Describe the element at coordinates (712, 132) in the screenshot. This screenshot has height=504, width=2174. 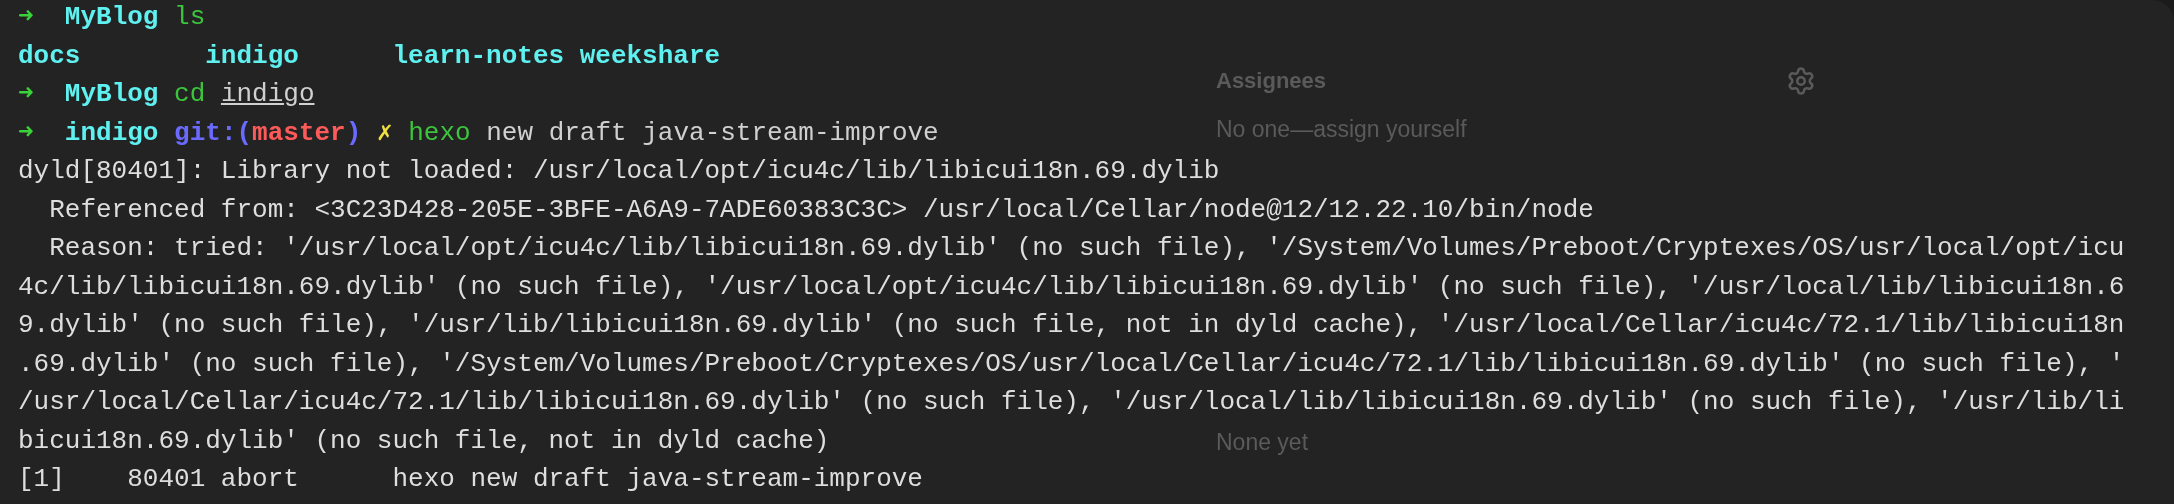
I see `command-arguments: new draft java-stream-improve` at that location.